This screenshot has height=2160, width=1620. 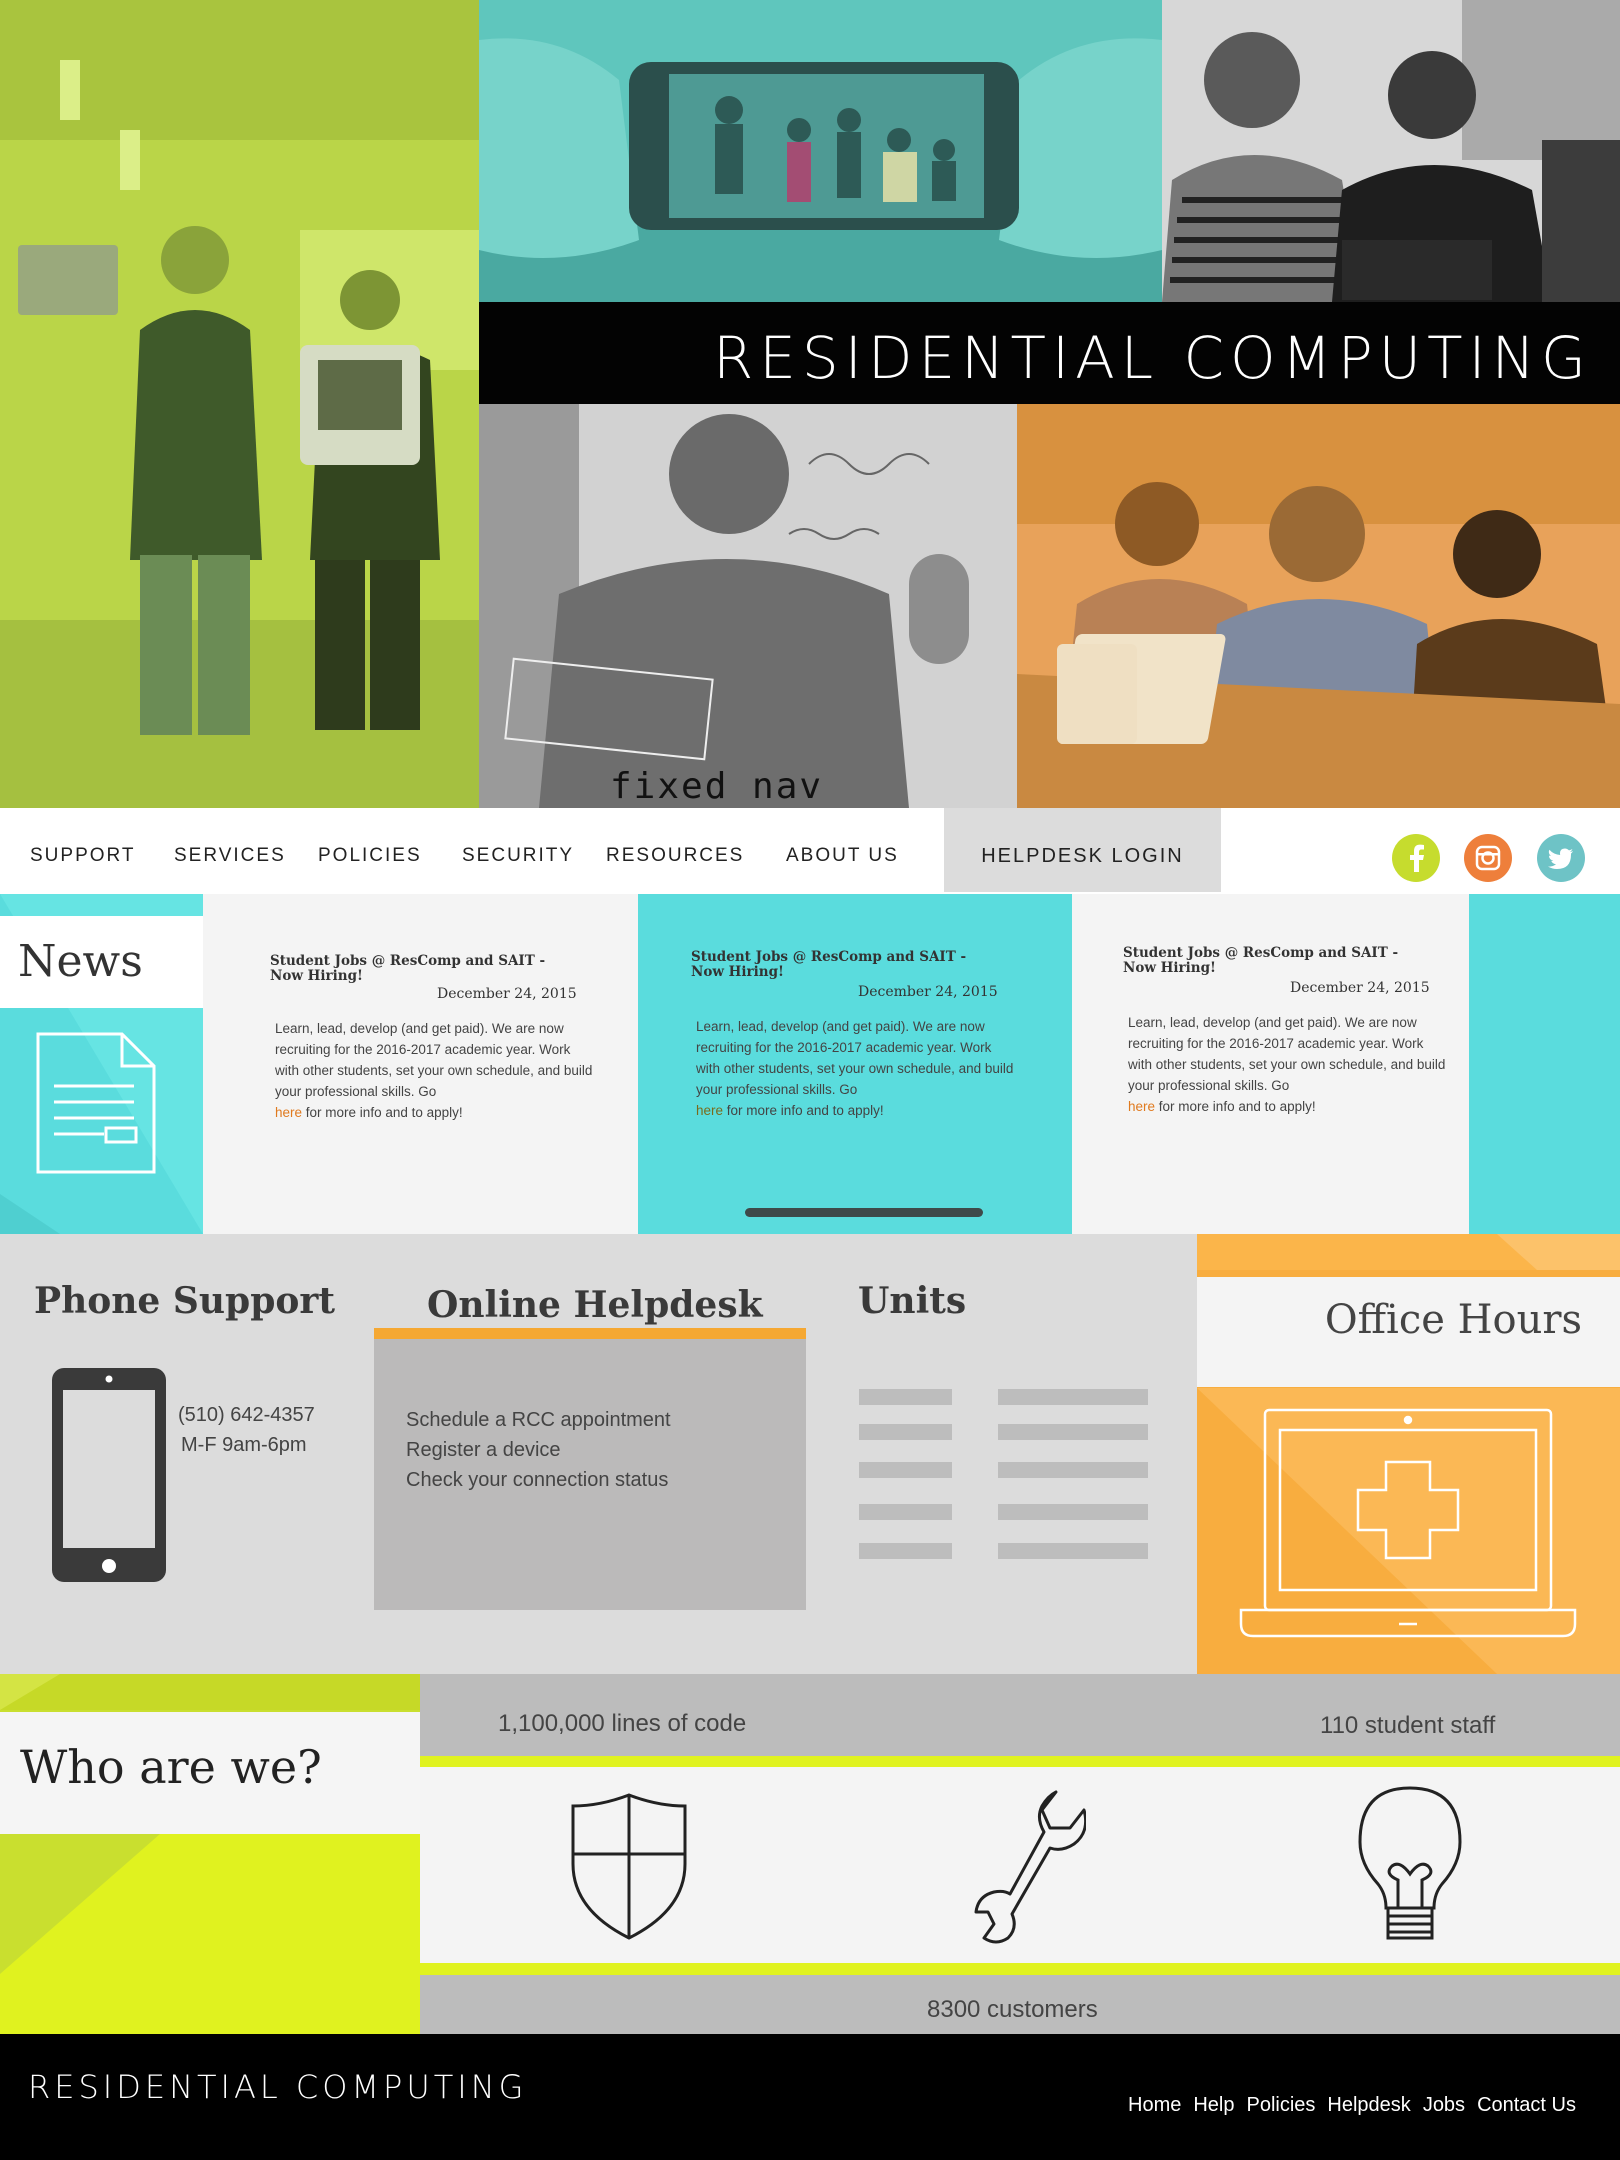 I want to click on office-hours-panel: Office Hours, so click(x=1408, y=1454).